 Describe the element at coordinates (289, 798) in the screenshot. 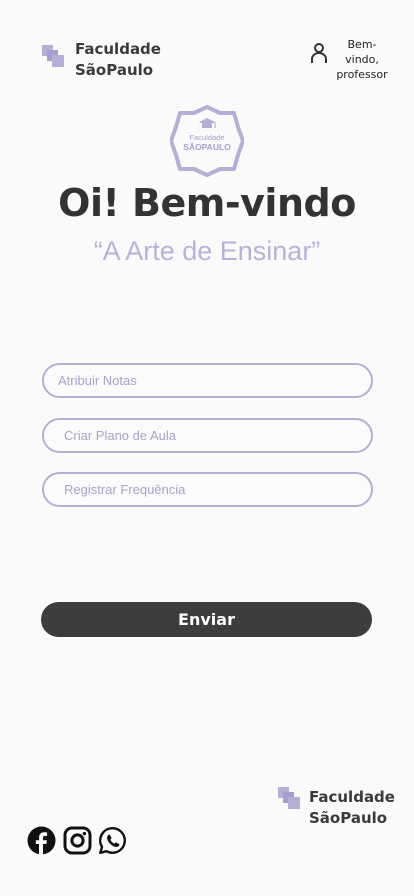

I see `footer-brand-logo-icon` at that location.